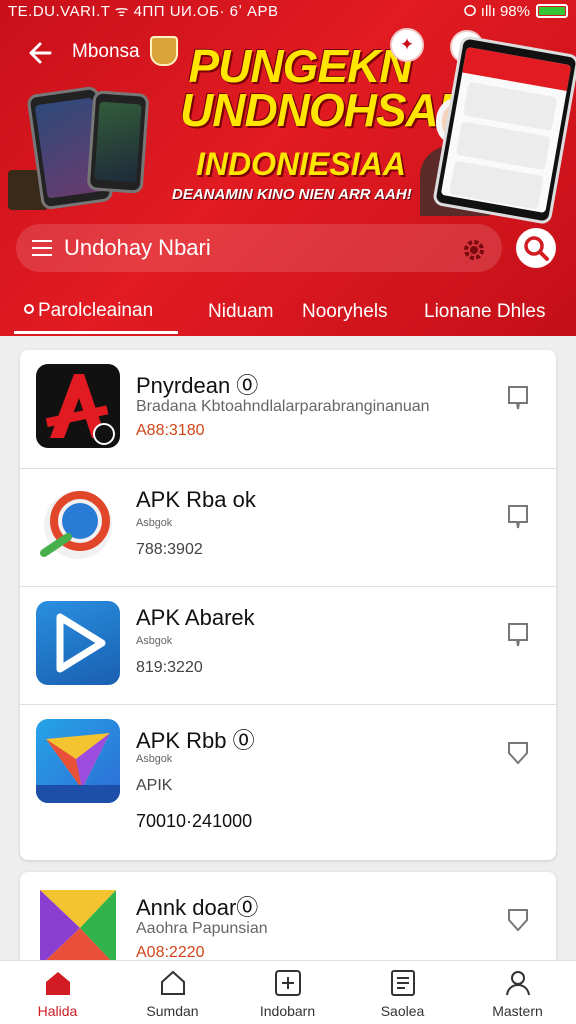  Describe the element at coordinates (402, 1011) in the screenshot. I see `nav-label: Saolea` at that location.